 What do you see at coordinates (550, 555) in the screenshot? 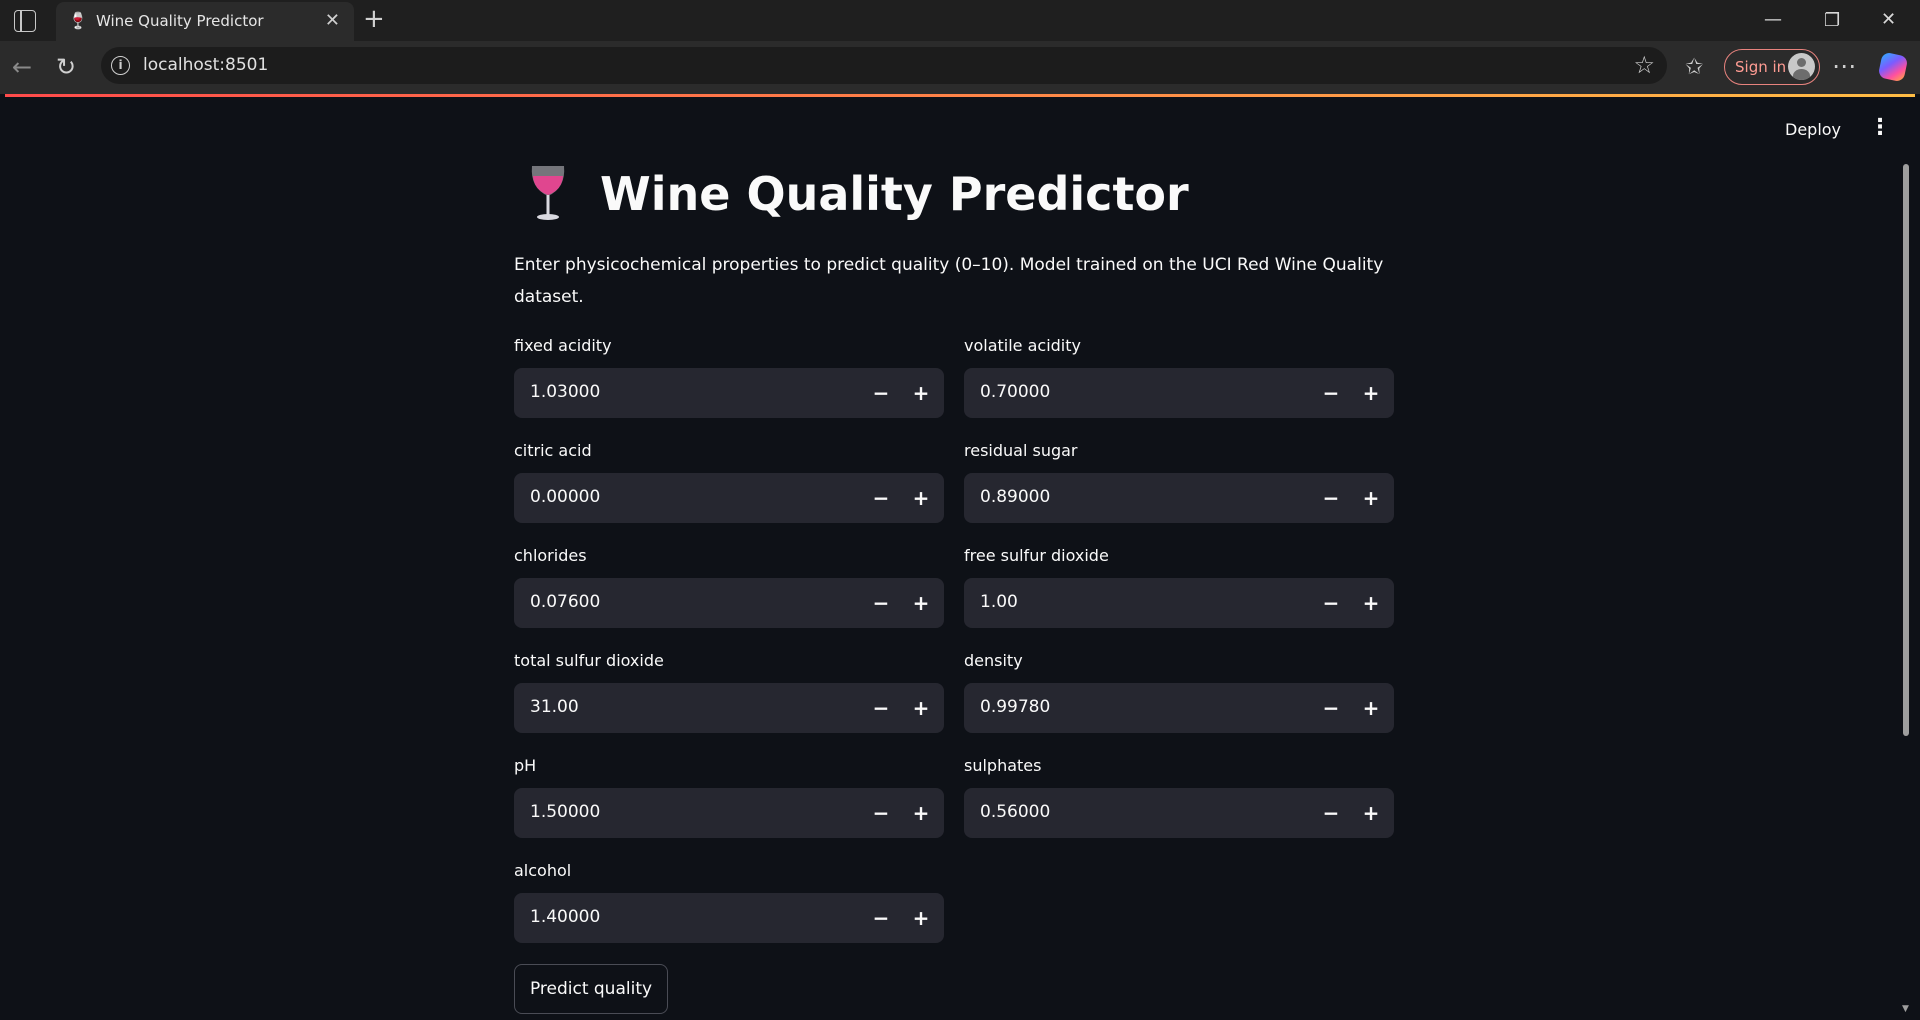
I see `field-label: chlorides` at bounding box center [550, 555].